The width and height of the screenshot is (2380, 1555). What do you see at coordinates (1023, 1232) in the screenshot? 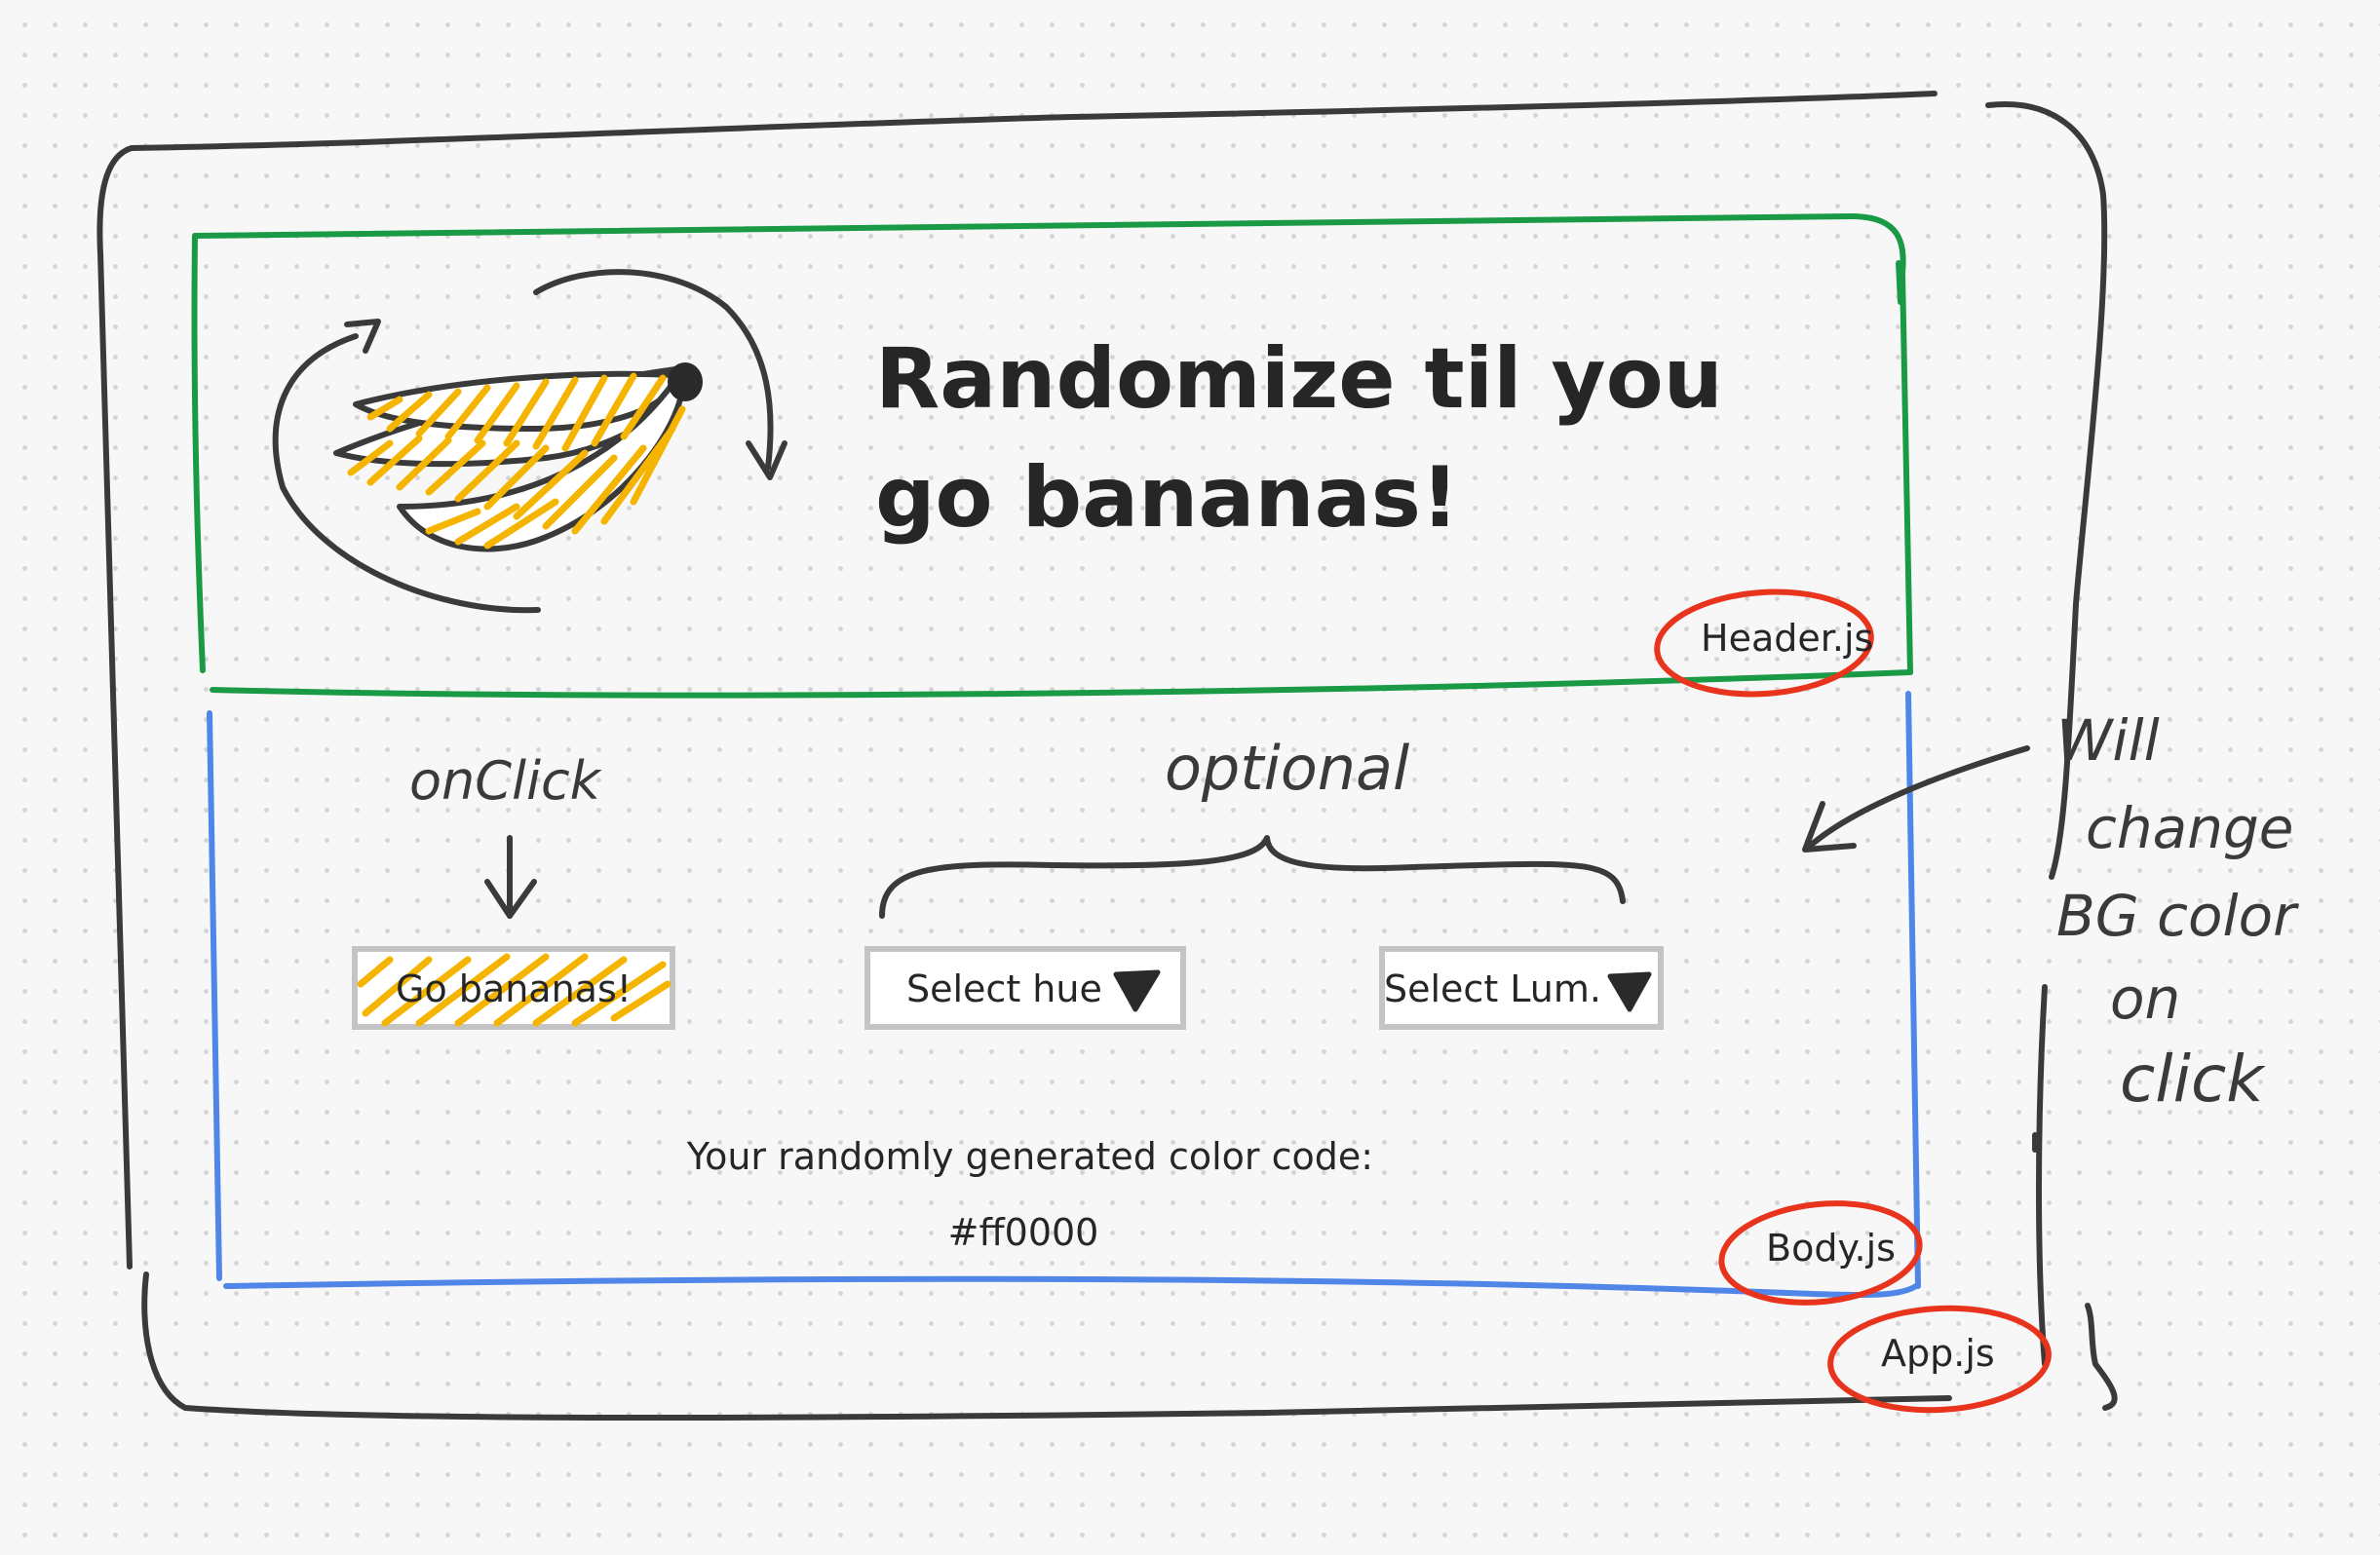
I see `color-code-value: #ff0000` at bounding box center [1023, 1232].